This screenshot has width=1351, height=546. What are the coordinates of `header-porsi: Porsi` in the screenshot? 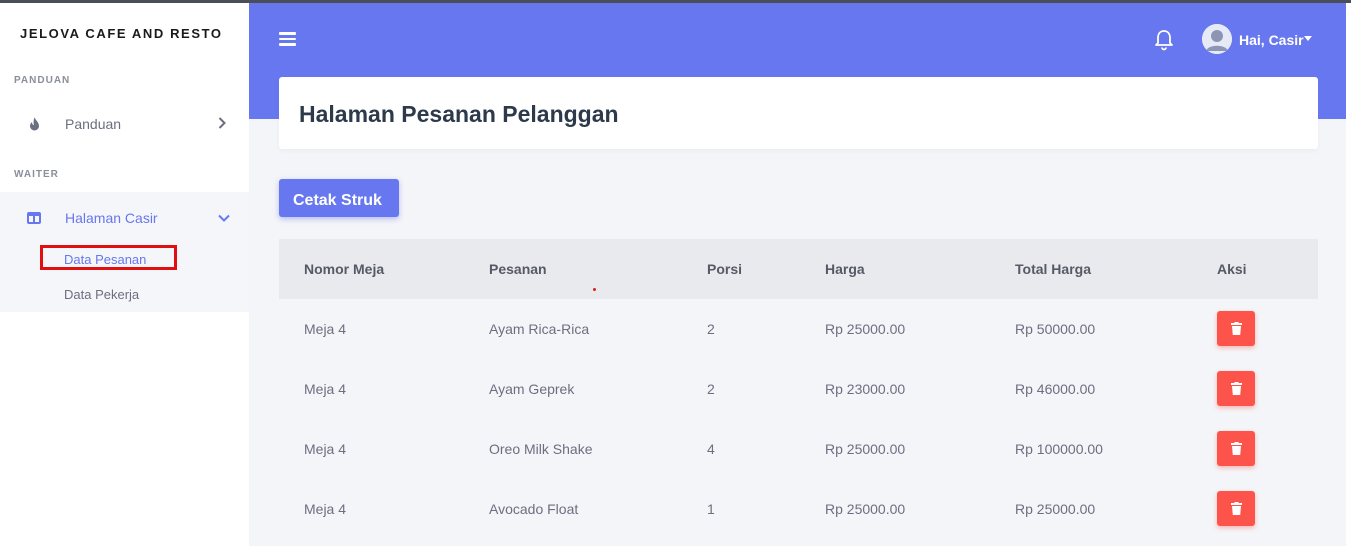 It's located at (725, 269).